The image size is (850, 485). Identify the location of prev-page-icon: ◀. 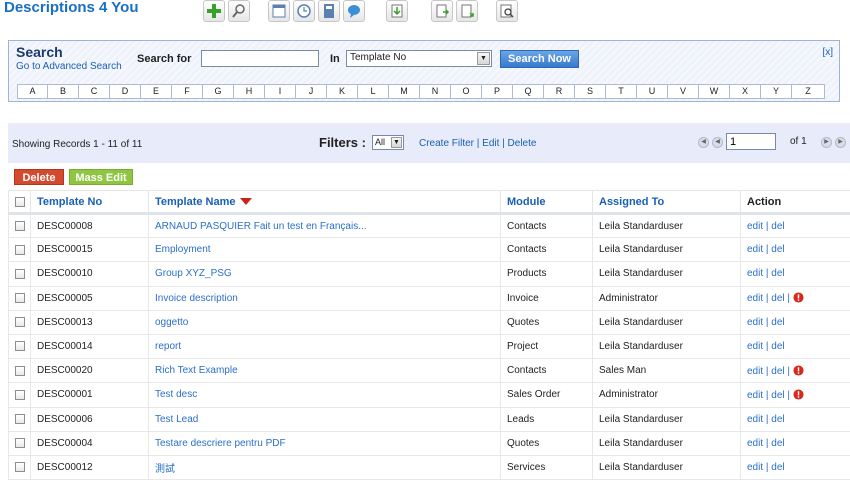
(717, 142).